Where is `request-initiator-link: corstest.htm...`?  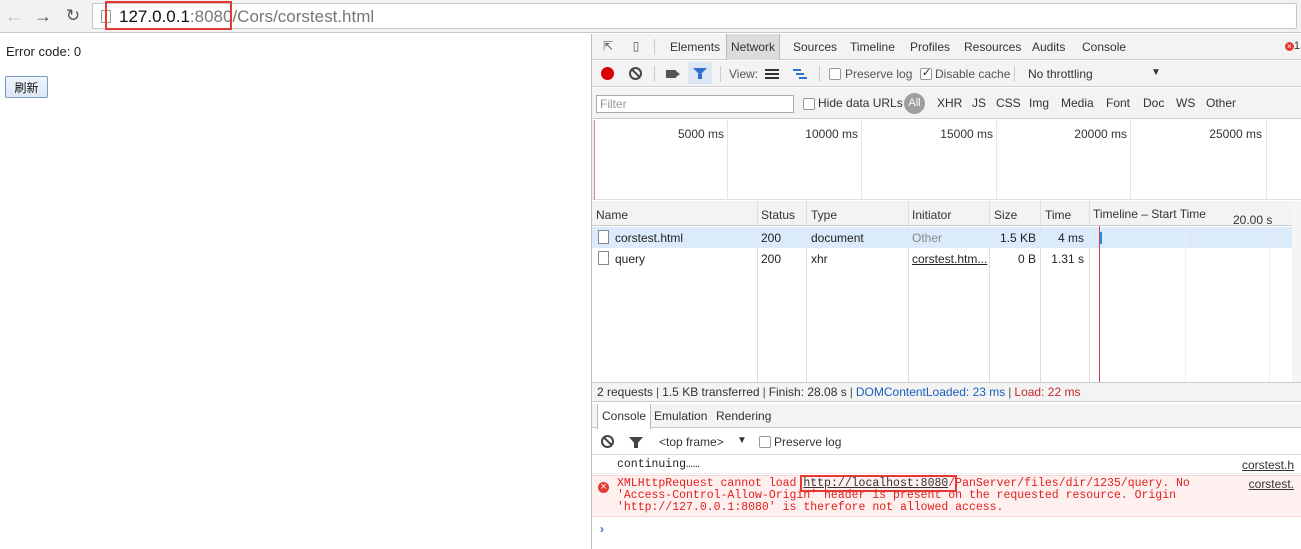
request-initiator-link: corstest.htm... is located at coordinates (949, 259).